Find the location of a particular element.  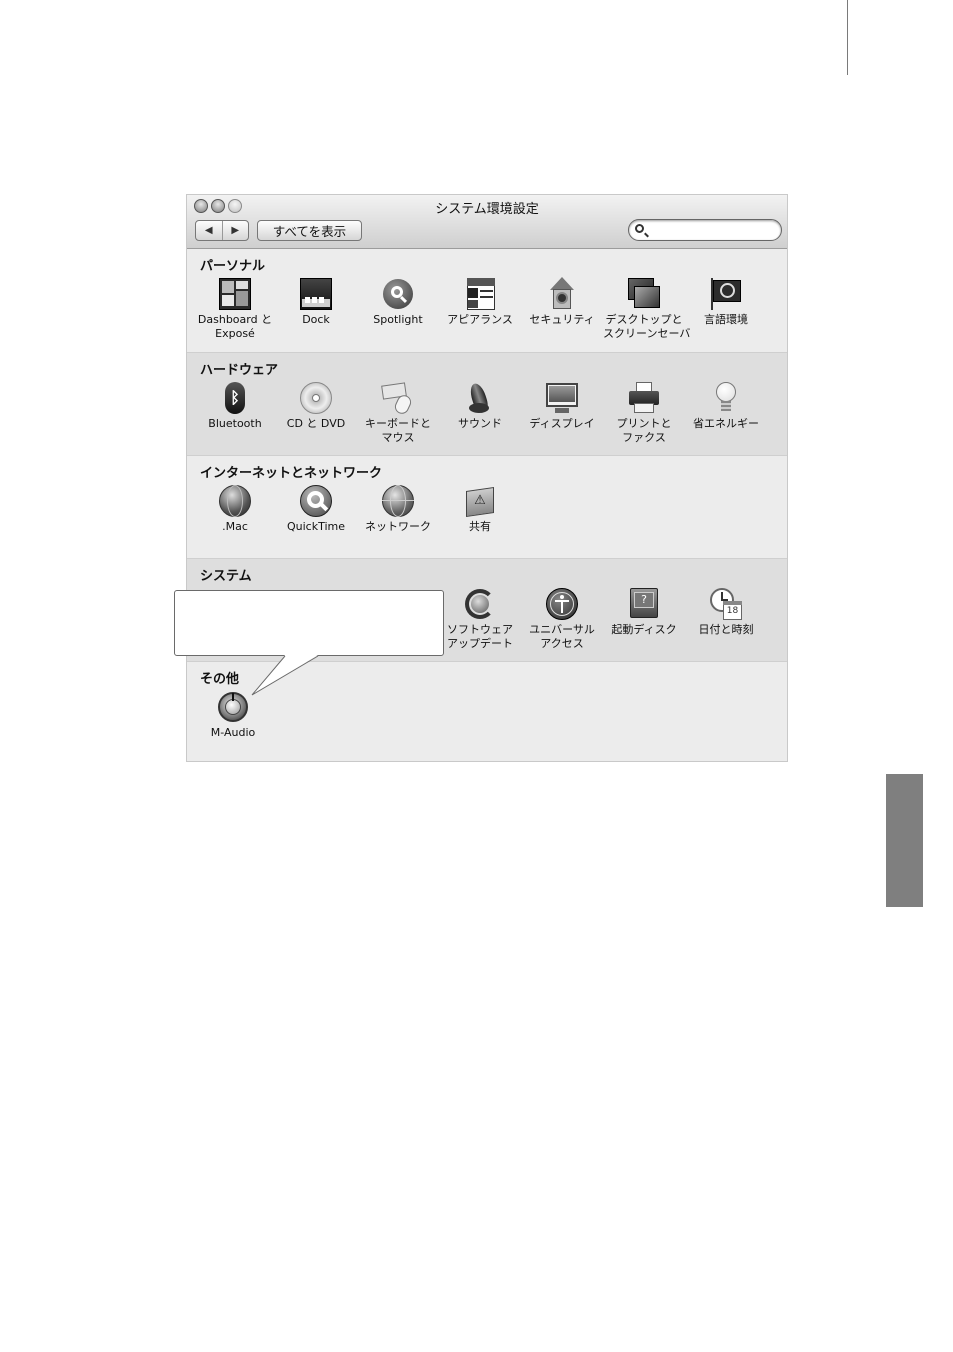

pref-m-audio: M-Audio is located at coordinates (233, 715).